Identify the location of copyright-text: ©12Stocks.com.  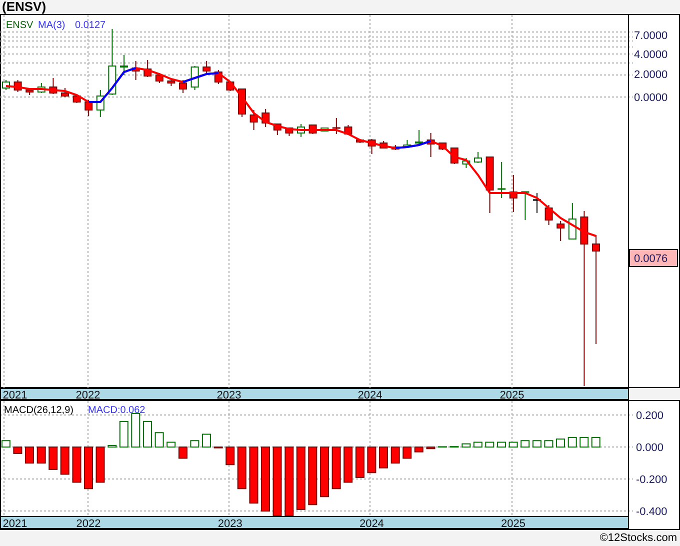
(638, 538).